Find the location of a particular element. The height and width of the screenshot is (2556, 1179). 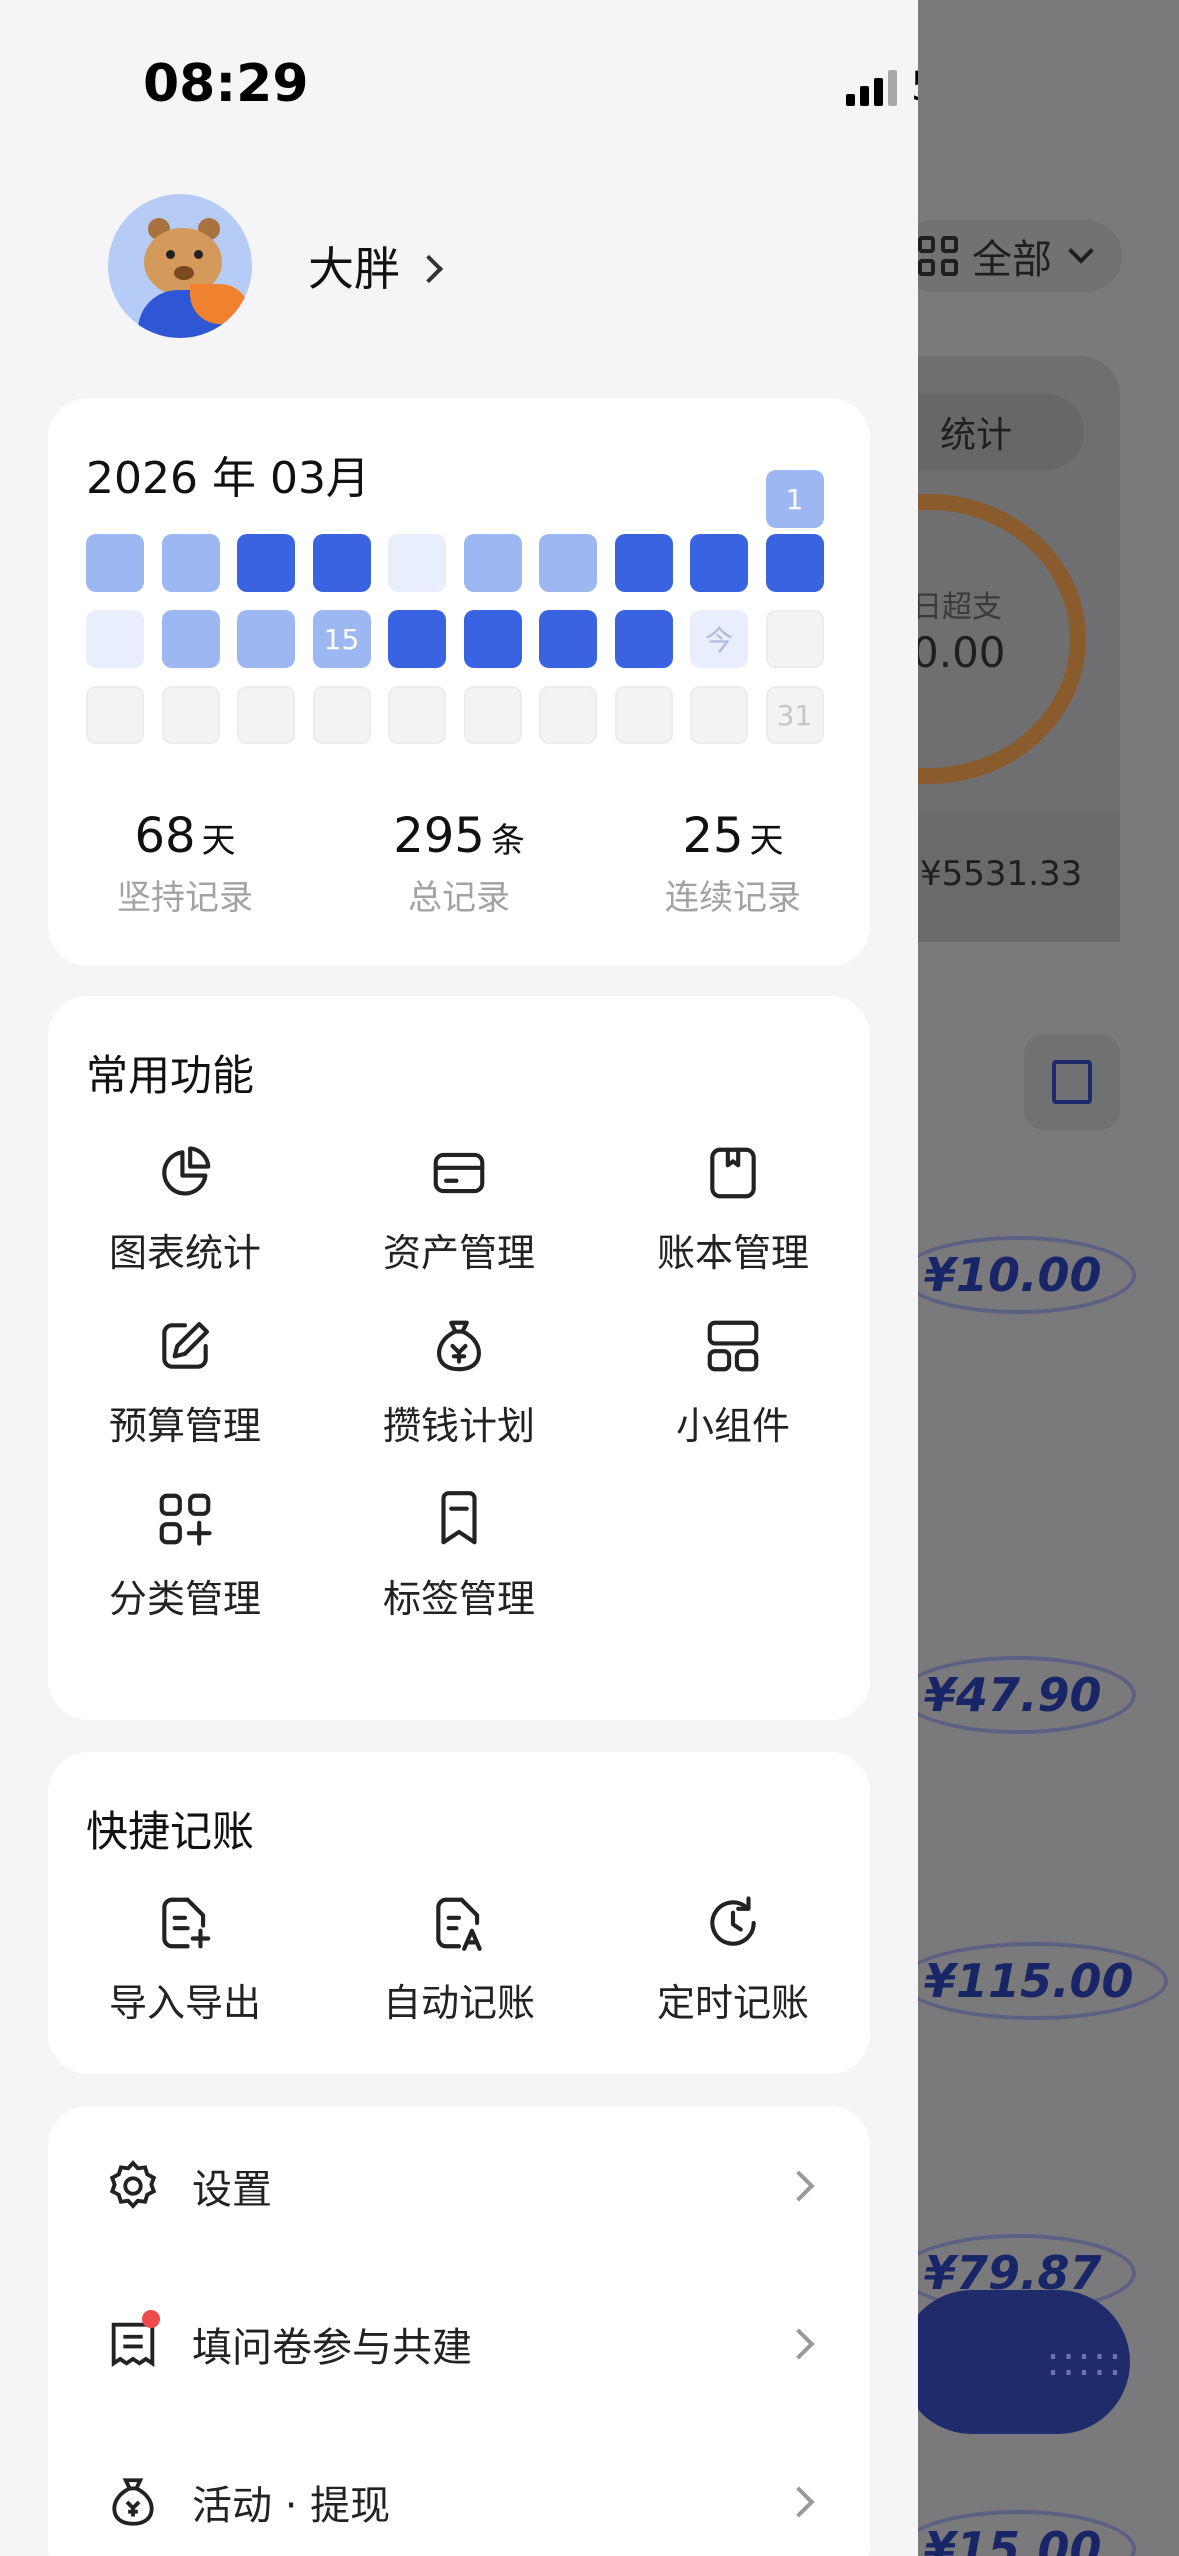

stat-label: 统计 is located at coordinates (976, 435).